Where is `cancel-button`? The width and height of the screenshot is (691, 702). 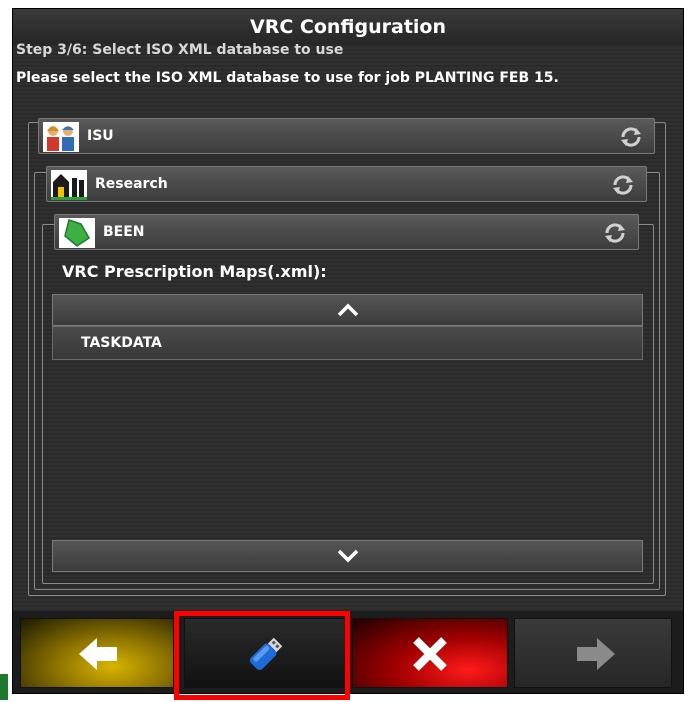 cancel-button is located at coordinates (430, 653).